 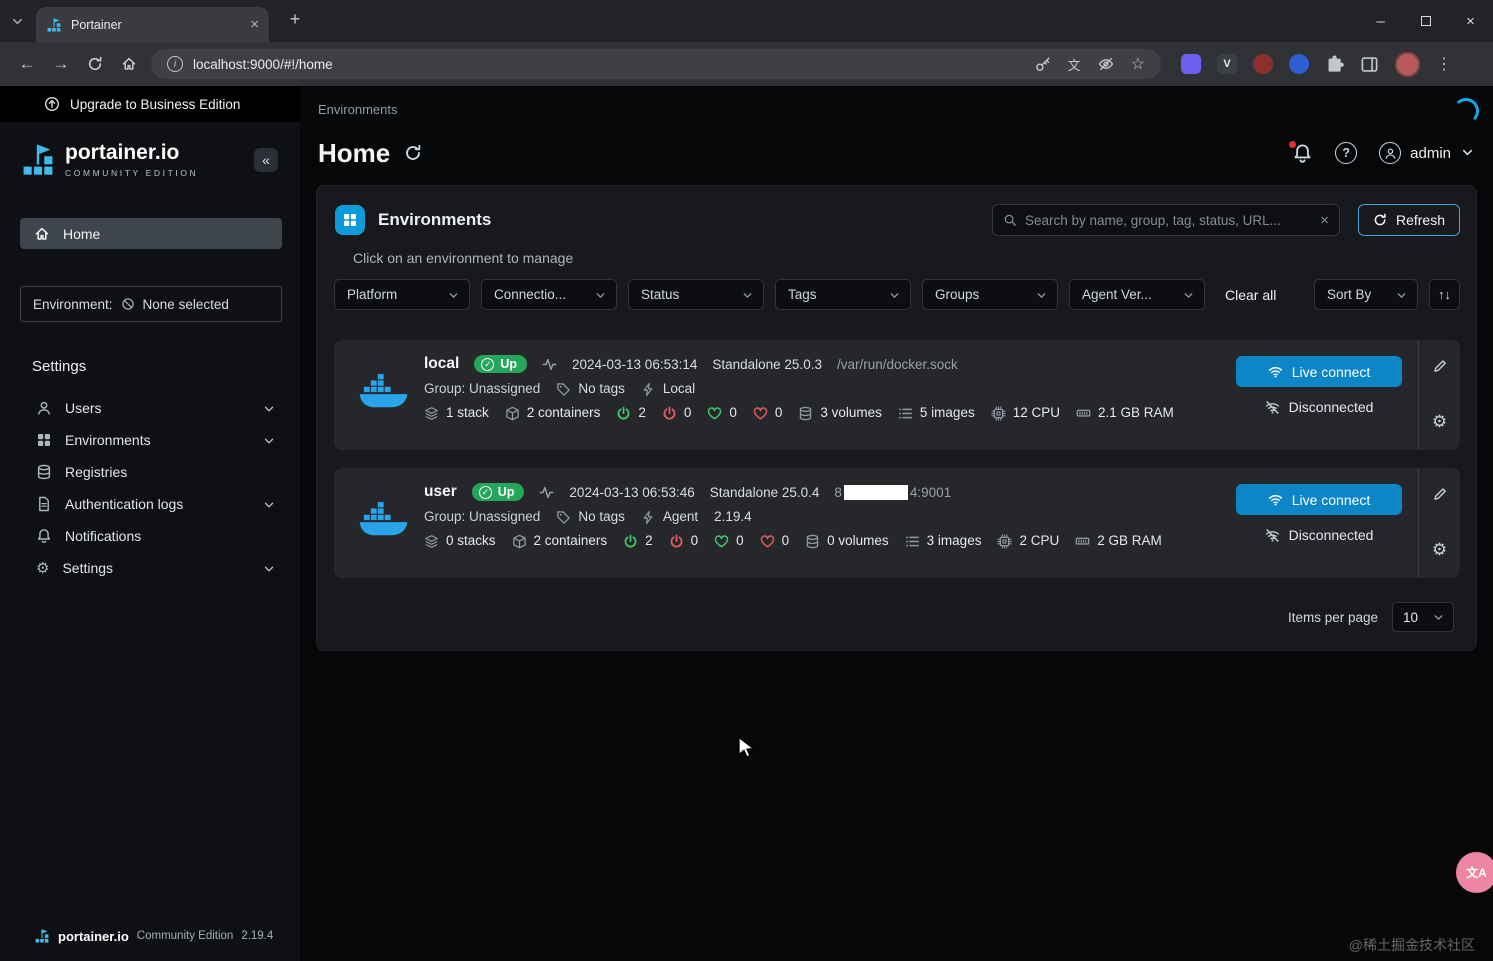 What do you see at coordinates (847, 541) in the screenshot?
I see `volumes-stat: 0 volumes` at bounding box center [847, 541].